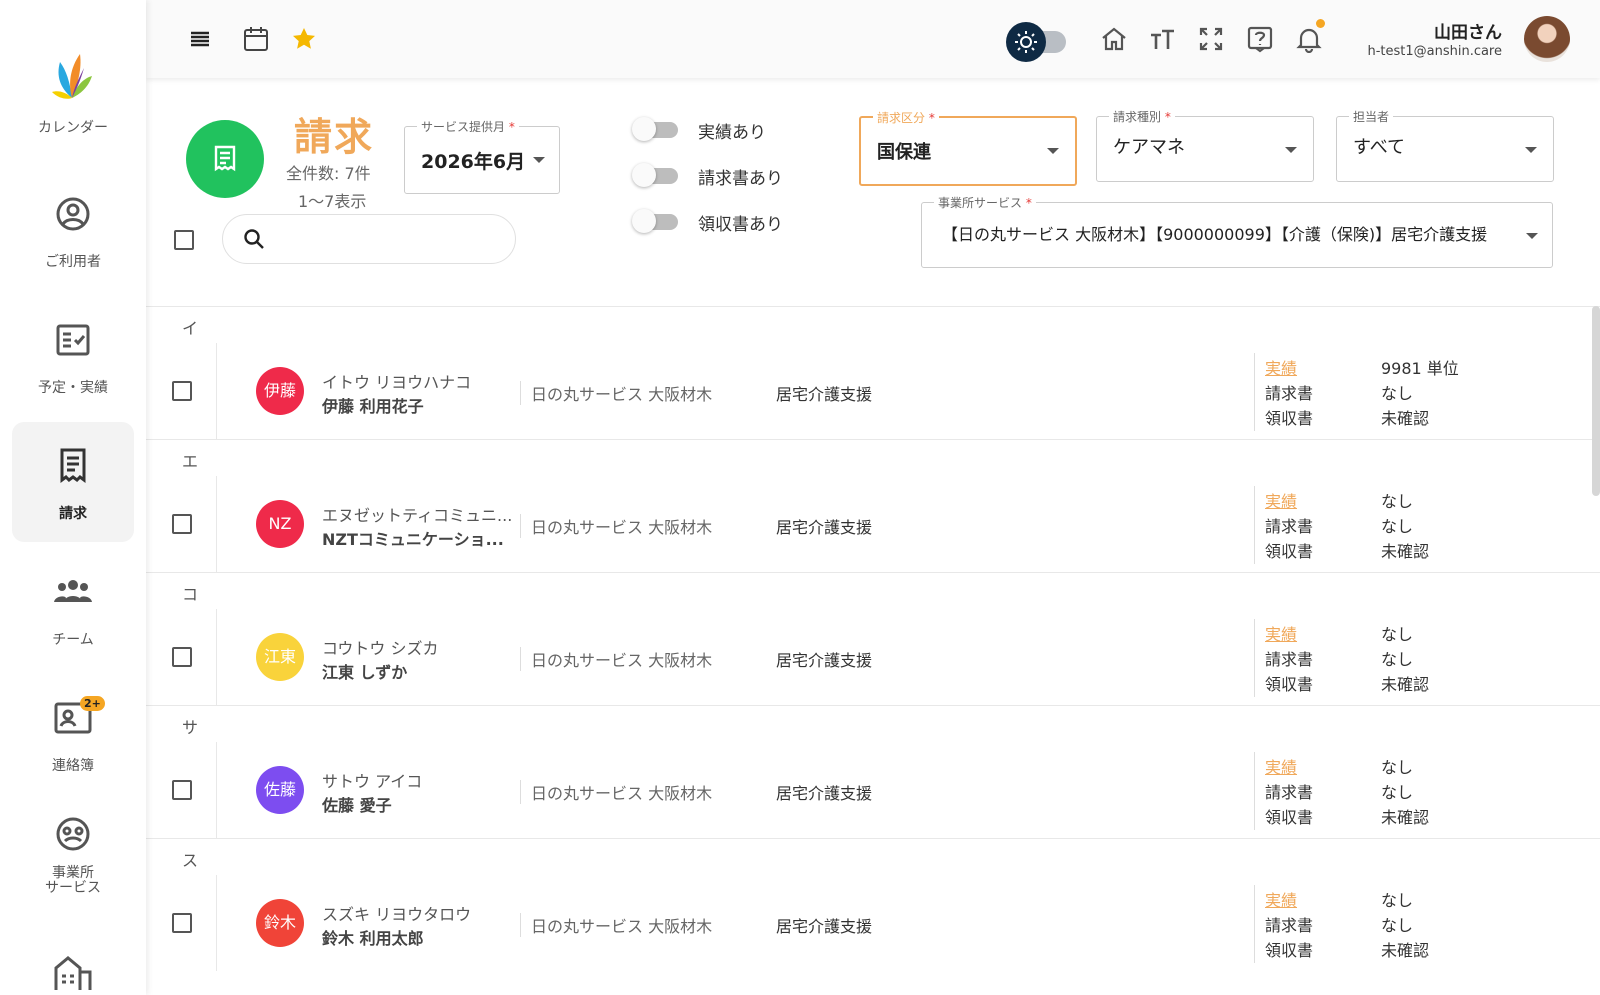  I want to click on sidebar-label-office-service: 事業所 サービス, so click(73, 880).